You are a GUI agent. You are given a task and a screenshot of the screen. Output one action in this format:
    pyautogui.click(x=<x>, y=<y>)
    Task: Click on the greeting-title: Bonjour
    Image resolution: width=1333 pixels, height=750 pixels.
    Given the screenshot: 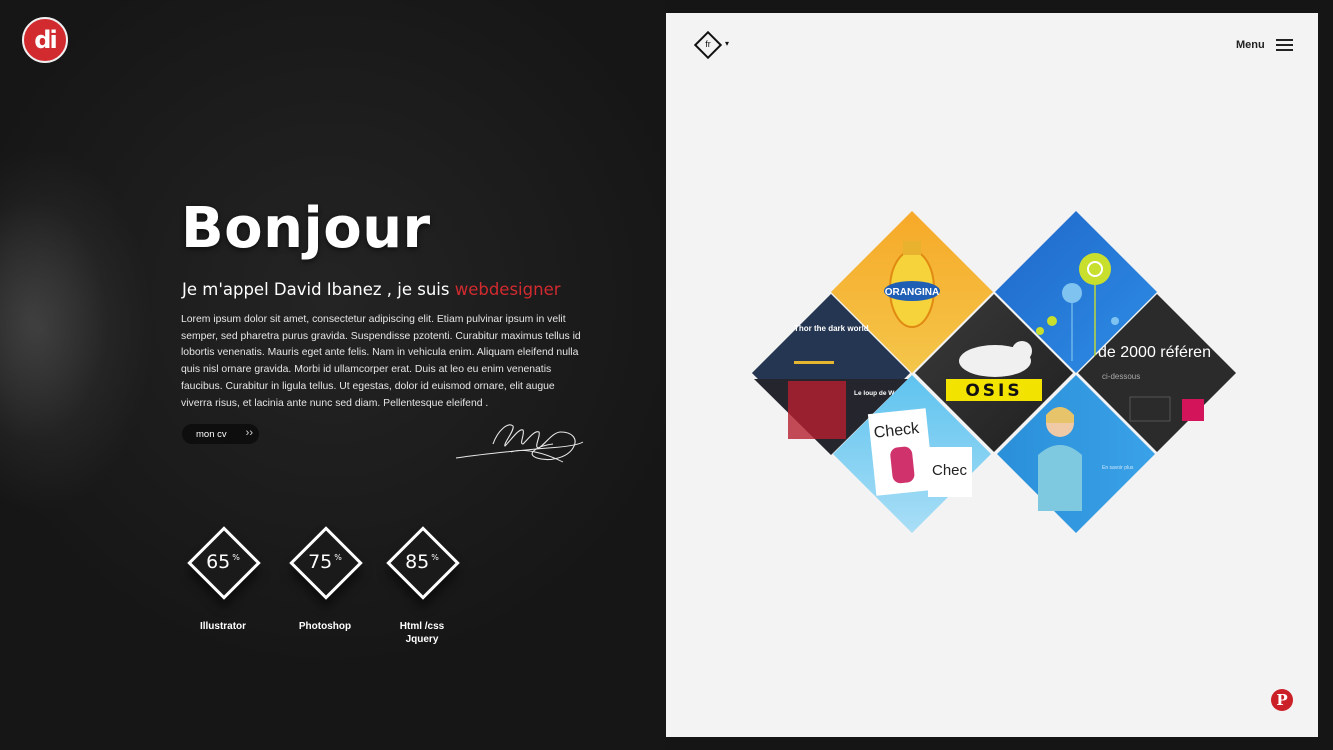 What is the action you would take?
    pyautogui.click(x=306, y=228)
    